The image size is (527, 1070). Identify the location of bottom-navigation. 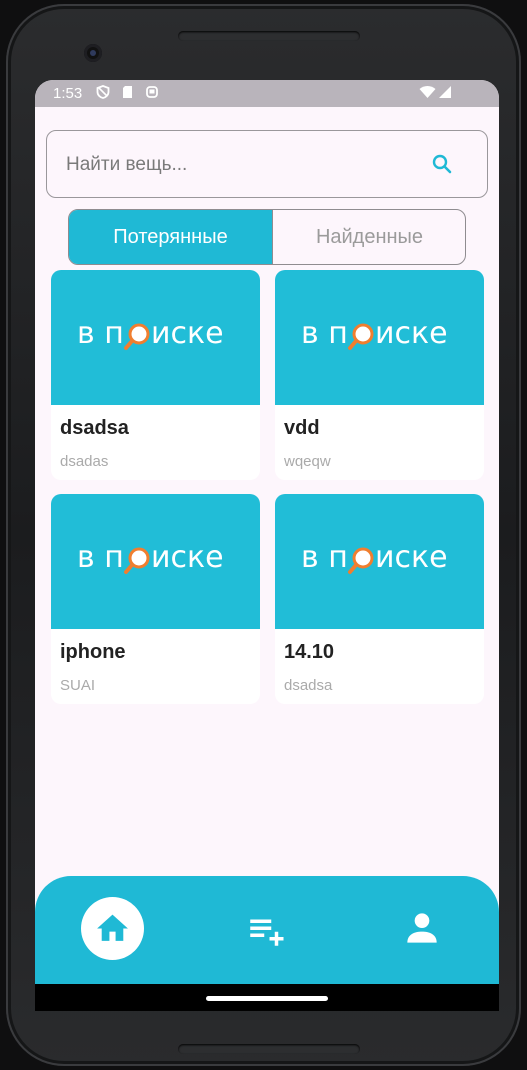
(267, 930).